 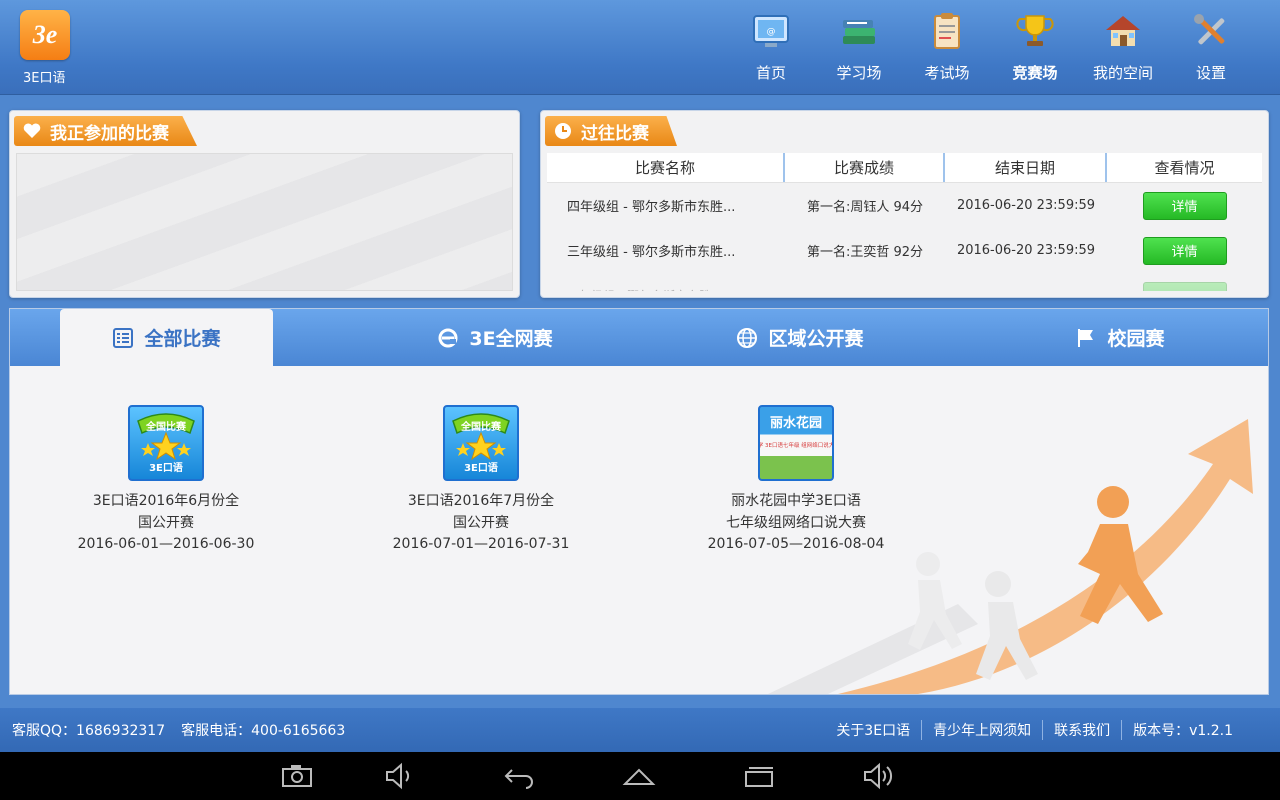 I want to click on nav-label: 设置, so click(x=1210, y=73).